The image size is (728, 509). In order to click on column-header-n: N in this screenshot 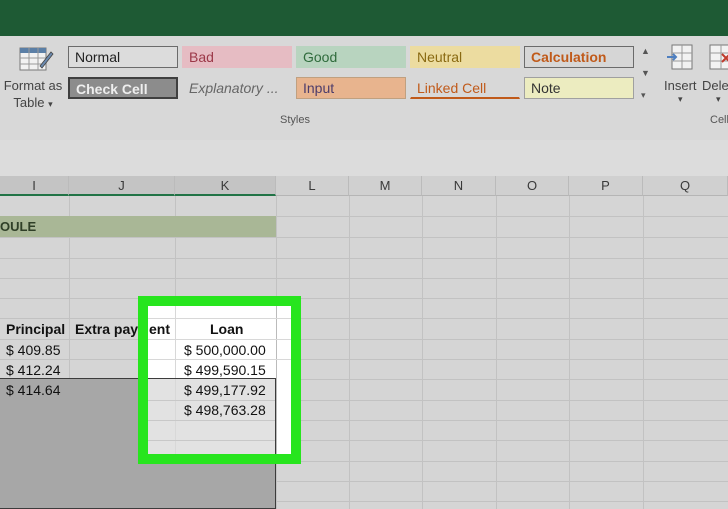, I will do `click(459, 186)`.